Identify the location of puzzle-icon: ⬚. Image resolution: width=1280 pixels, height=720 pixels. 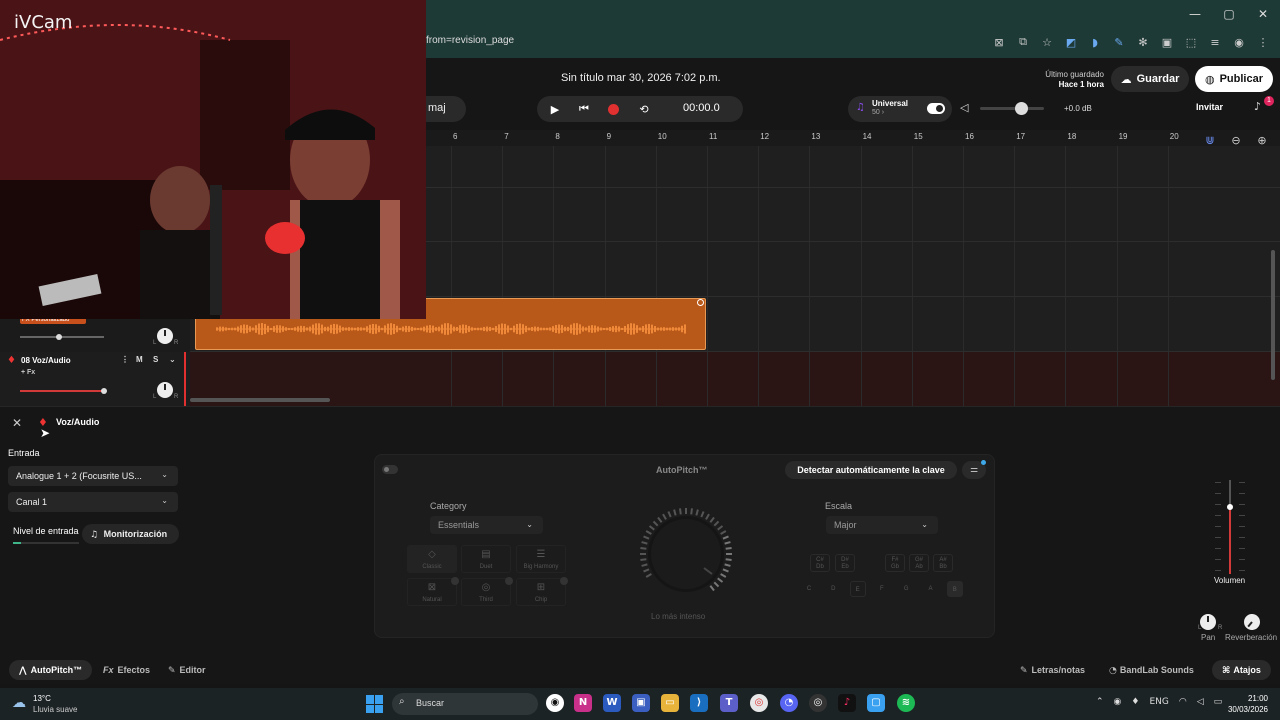
(1191, 42).